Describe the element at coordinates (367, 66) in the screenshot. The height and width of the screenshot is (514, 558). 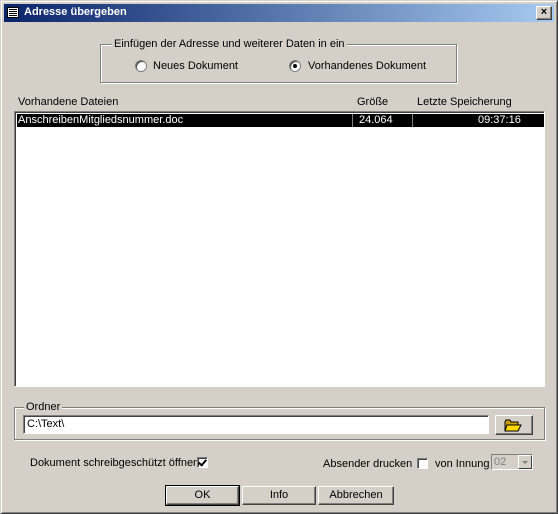
I see `radio-existing-document-label: Vorhandenes Dokument` at that location.